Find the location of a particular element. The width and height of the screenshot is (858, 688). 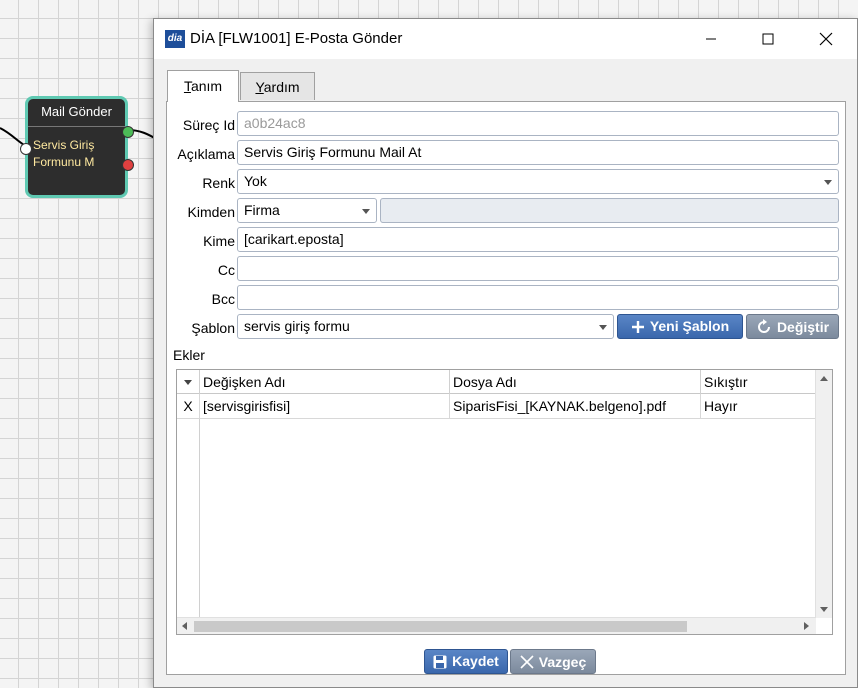

vertical-scrollbar is located at coordinates (823, 494).